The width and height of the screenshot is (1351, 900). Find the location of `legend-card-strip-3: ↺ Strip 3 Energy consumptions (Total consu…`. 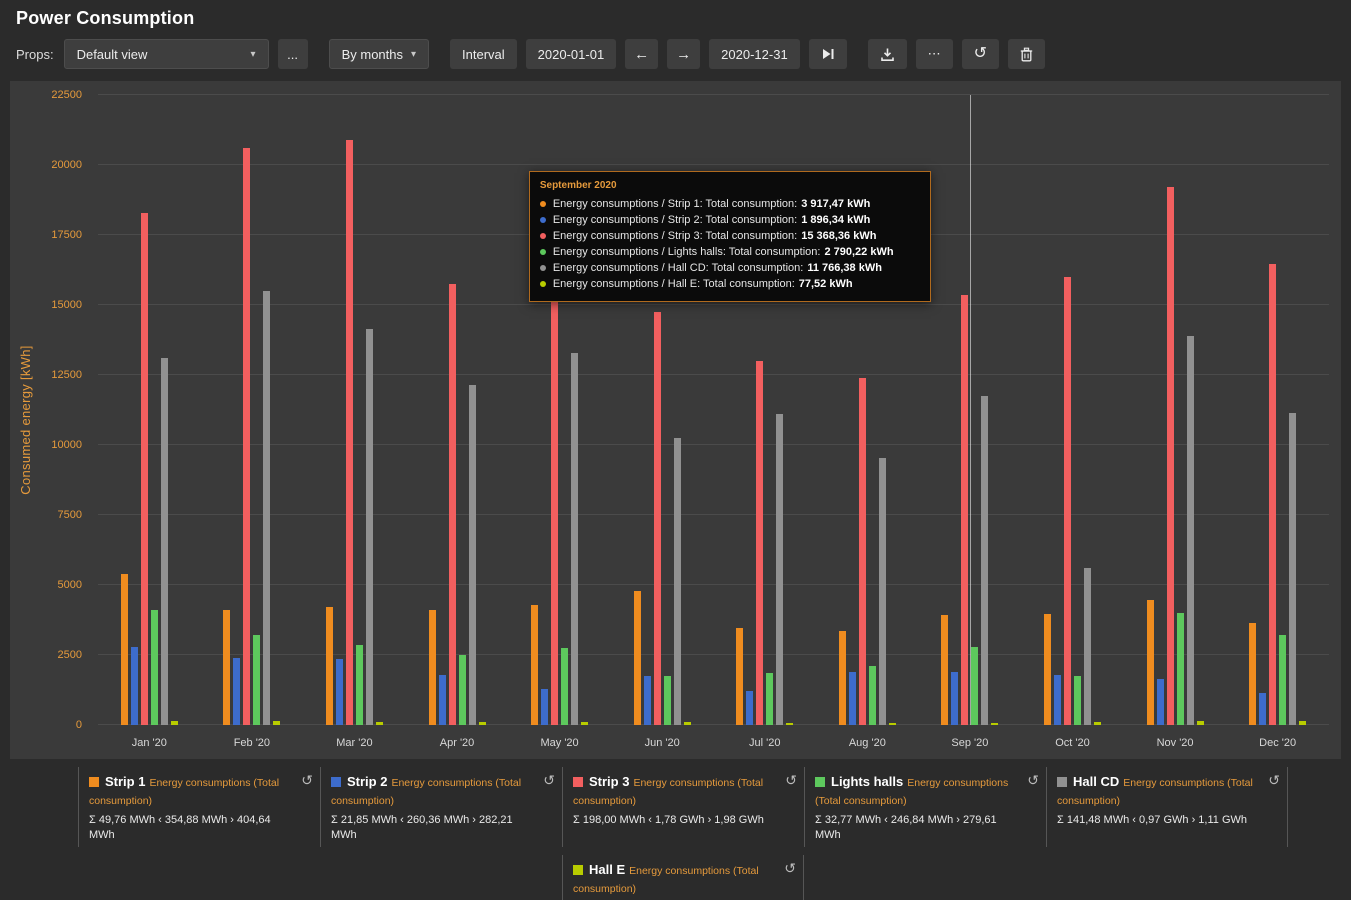

legend-card-strip-3: ↺ Strip 3 Energy consumptions (Total consu… is located at coordinates (683, 807).